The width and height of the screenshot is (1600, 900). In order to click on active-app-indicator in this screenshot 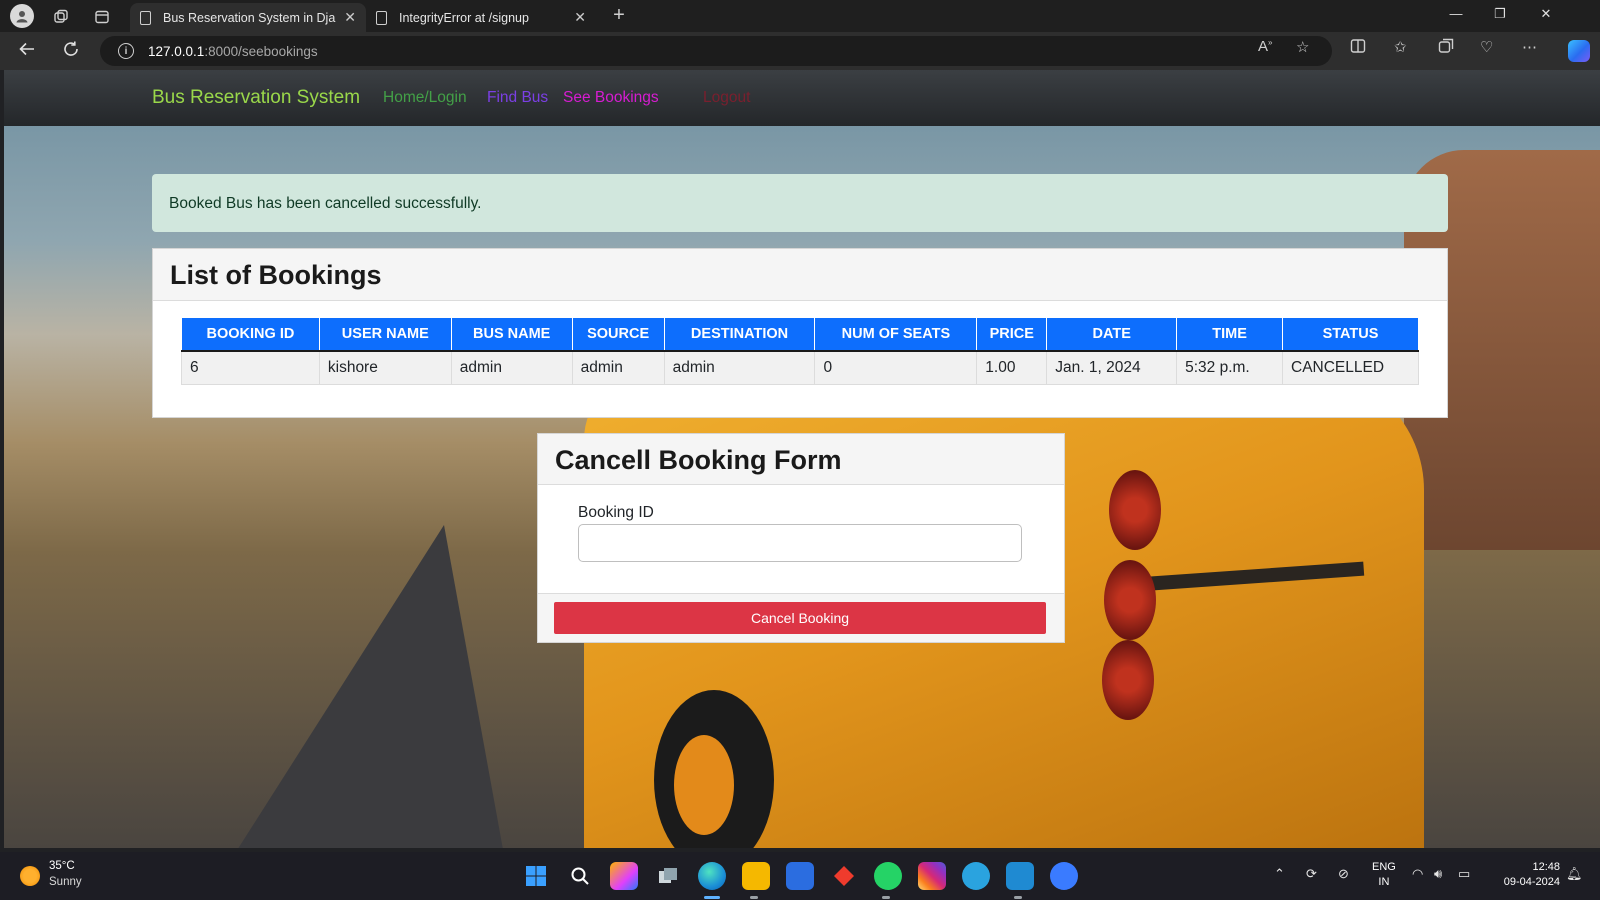, I will do `click(712, 897)`.